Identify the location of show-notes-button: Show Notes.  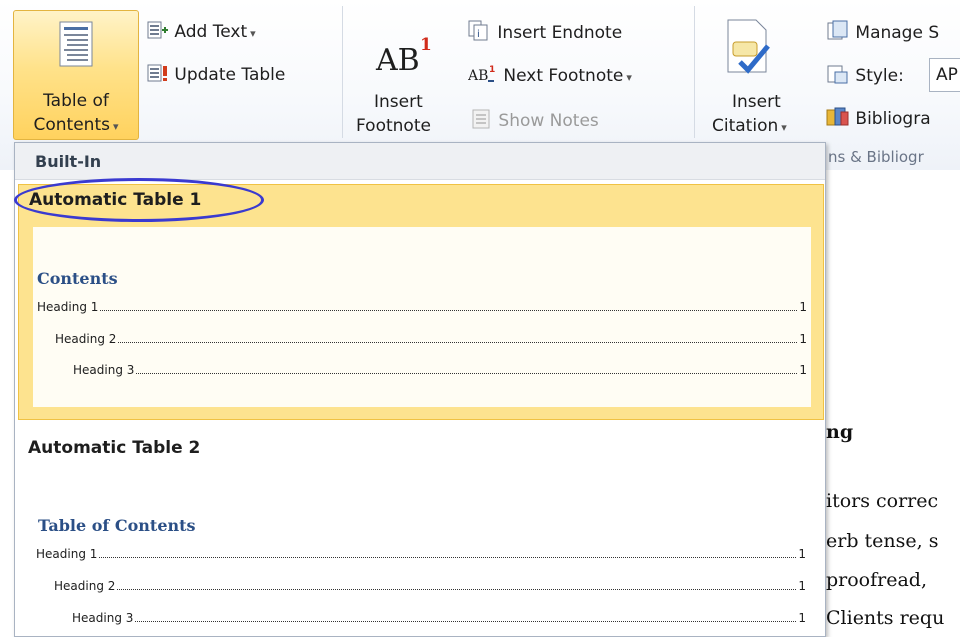
(535, 119).